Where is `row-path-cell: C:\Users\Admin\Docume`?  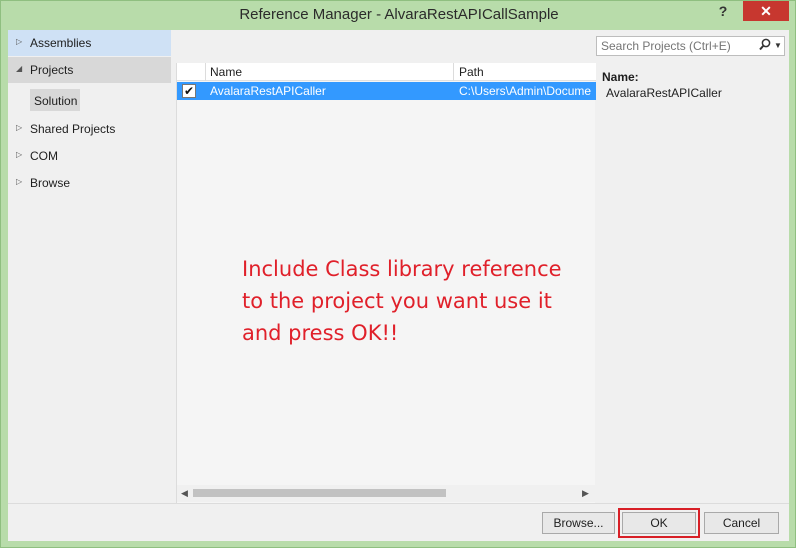
row-path-cell: C:\Users\Admin\Docume is located at coordinates (525, 91).